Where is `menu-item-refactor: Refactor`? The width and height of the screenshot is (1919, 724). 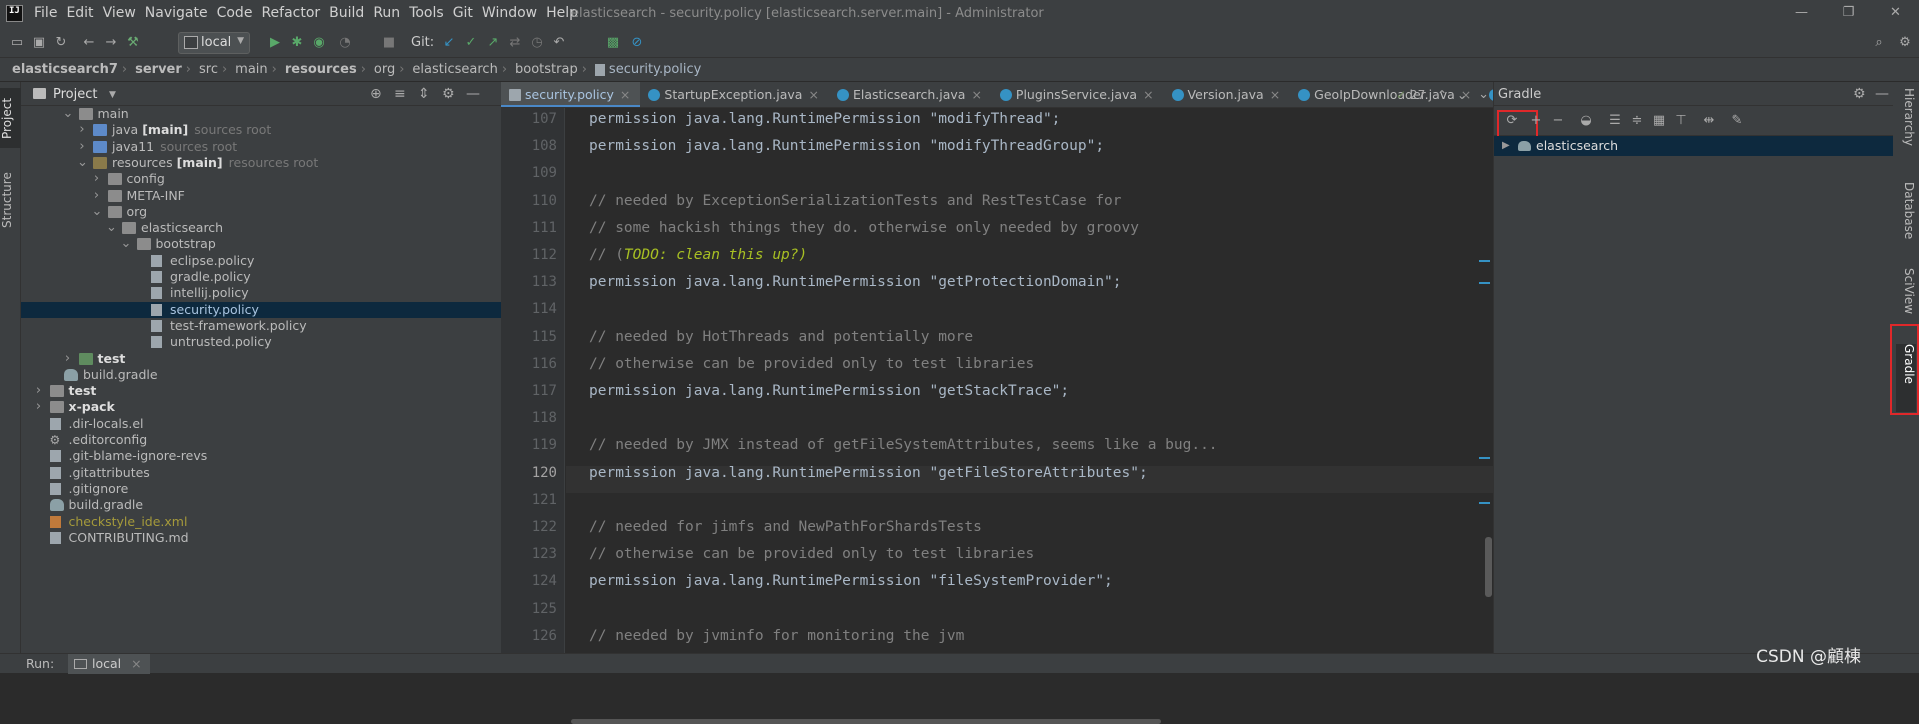 menu-item-refactor: Refactor is located at coordinates (295, 13).